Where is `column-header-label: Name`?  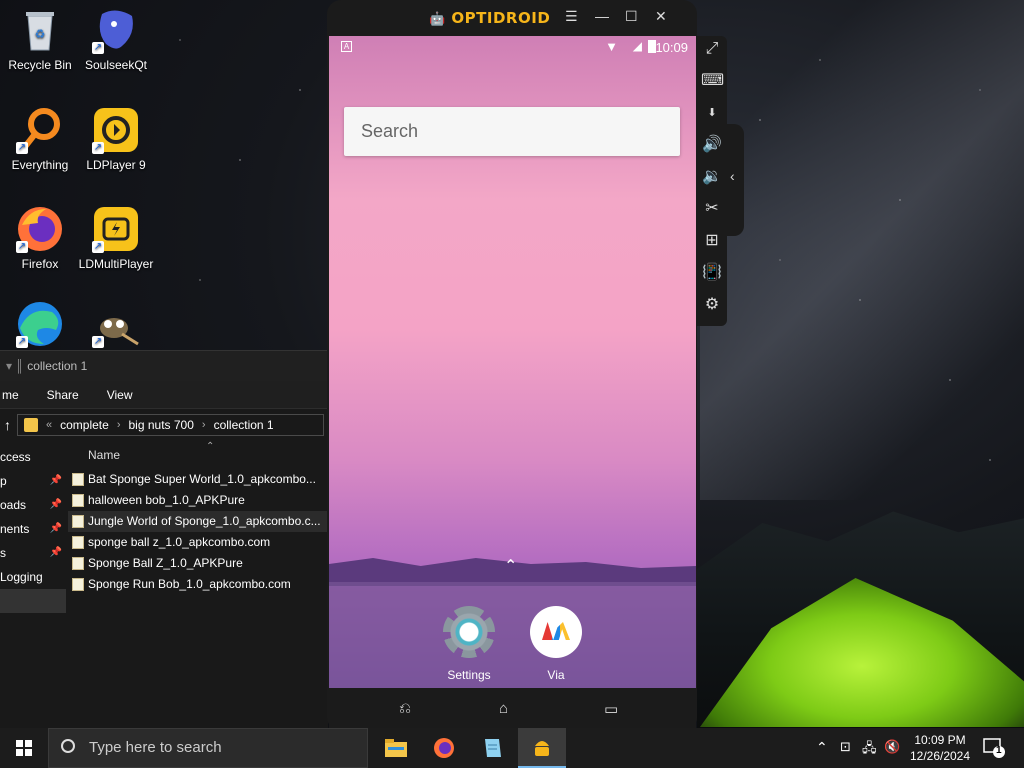 column-header-label: Name is located at coordinates (104, 455).